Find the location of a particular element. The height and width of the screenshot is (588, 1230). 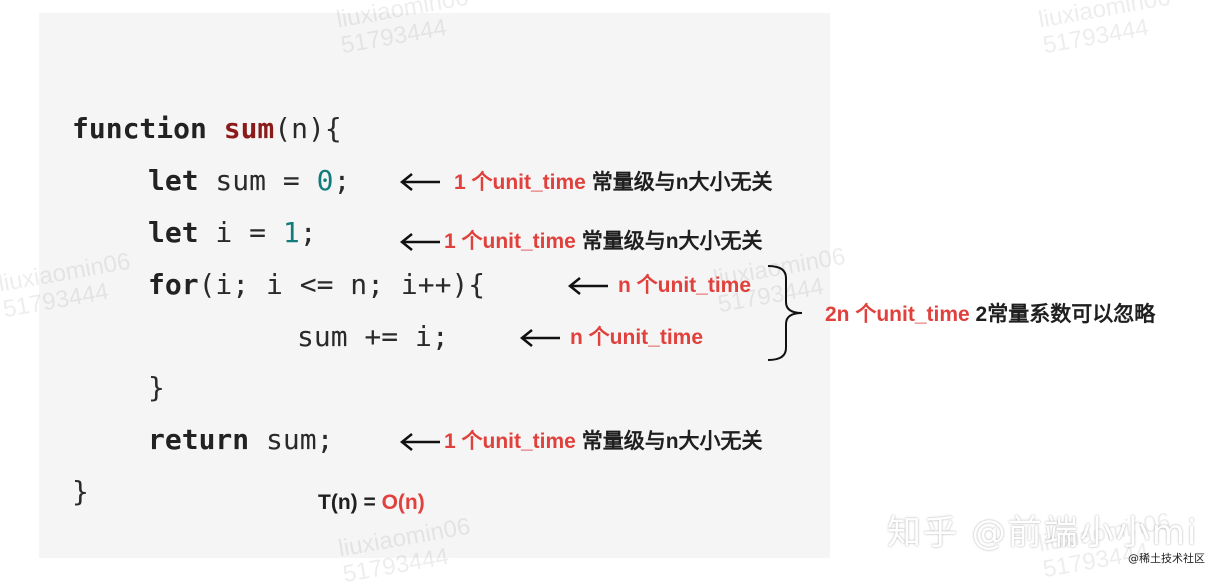

juejin-watermark: @稀土技术社区 is located at coordinates (1166, 558).